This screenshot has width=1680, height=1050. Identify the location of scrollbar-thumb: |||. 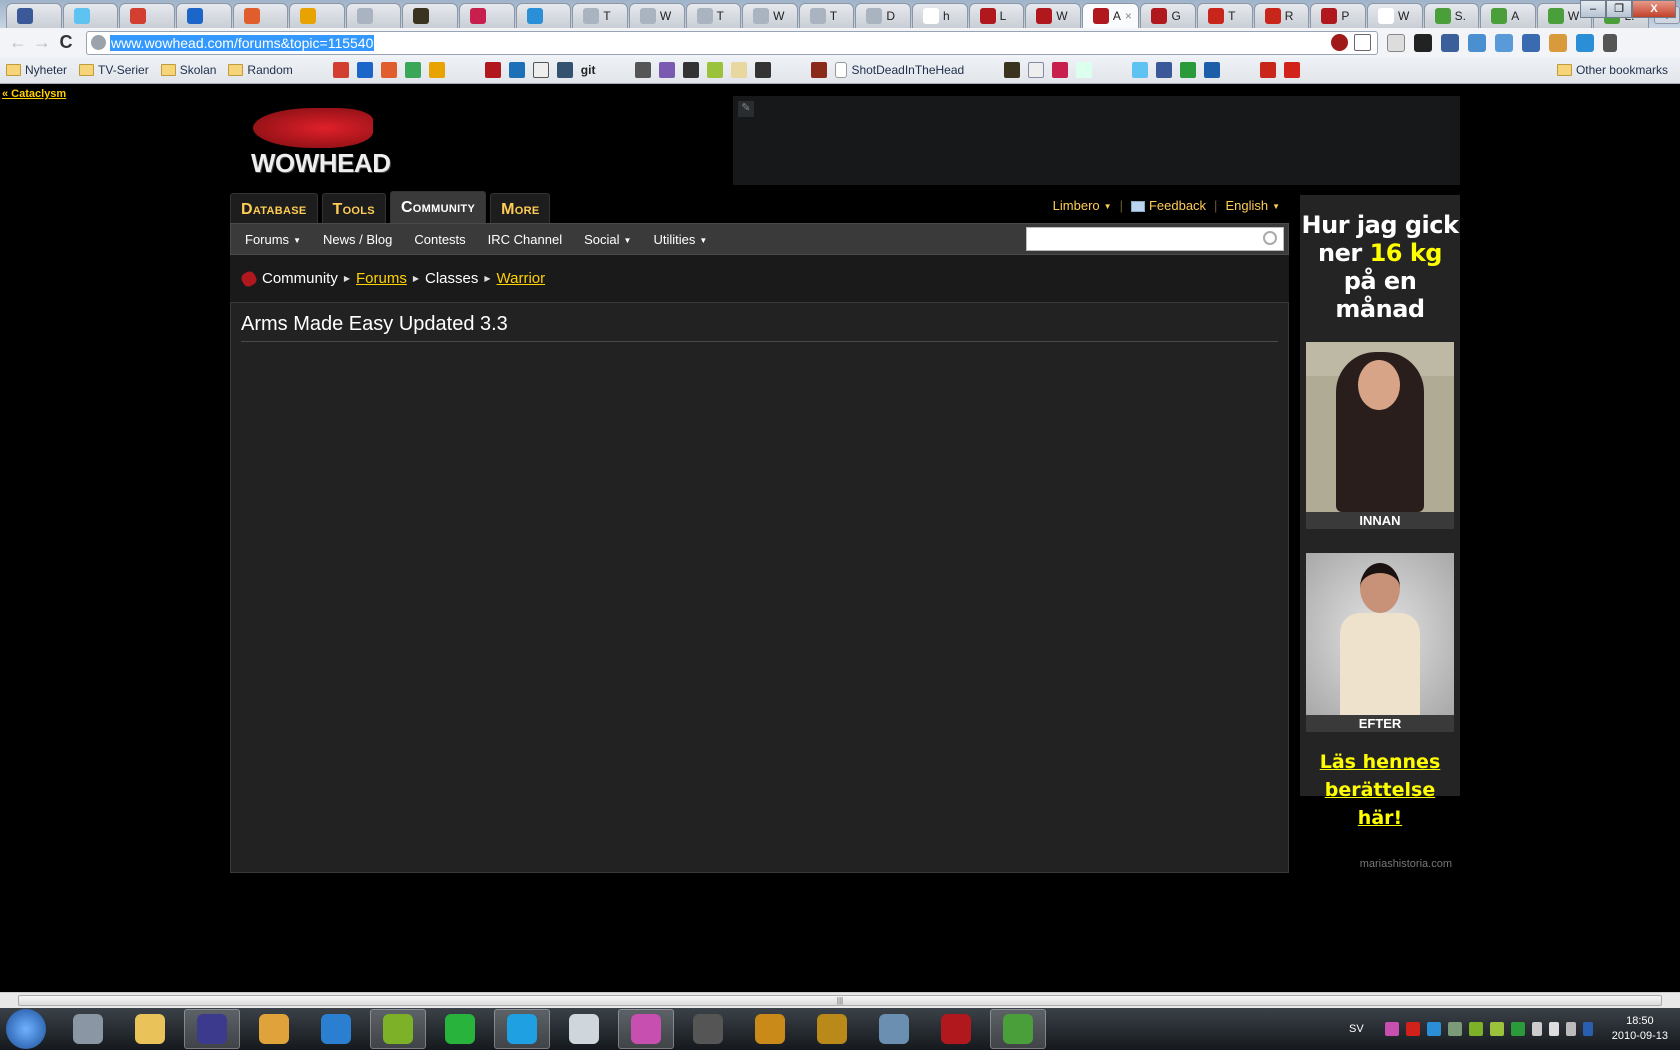
(840, 1000).